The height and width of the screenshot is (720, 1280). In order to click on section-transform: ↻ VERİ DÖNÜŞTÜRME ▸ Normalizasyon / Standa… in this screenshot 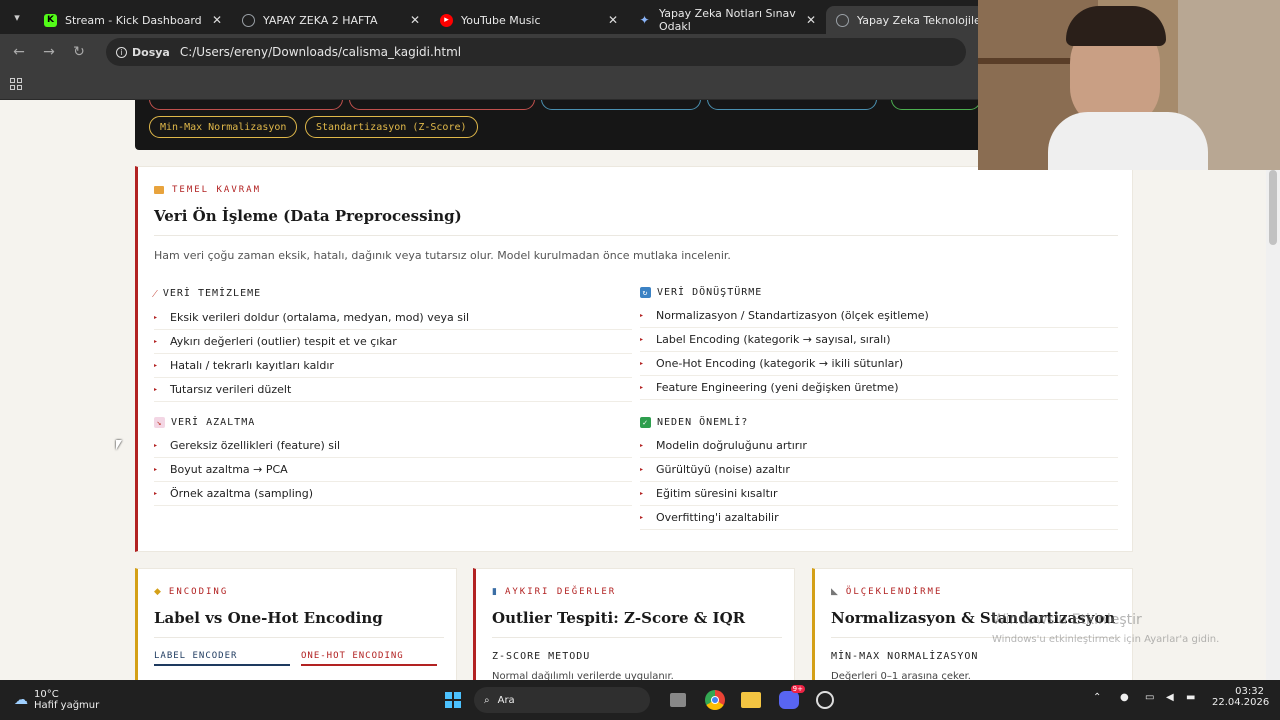, I will do `click(879, 343)`.